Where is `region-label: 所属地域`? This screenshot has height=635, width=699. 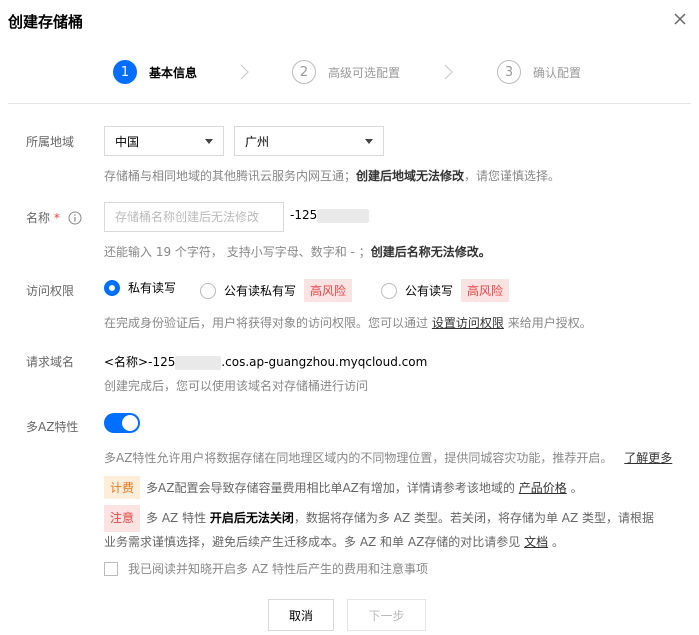
region-label: 所属地域 is located at coordinates (50, 142).